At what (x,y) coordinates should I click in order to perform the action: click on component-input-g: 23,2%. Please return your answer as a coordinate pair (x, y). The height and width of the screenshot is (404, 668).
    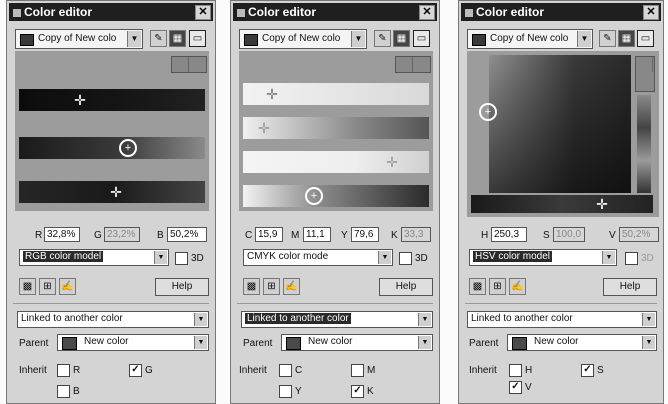
    Looking at the image, I should click on (122, 234).